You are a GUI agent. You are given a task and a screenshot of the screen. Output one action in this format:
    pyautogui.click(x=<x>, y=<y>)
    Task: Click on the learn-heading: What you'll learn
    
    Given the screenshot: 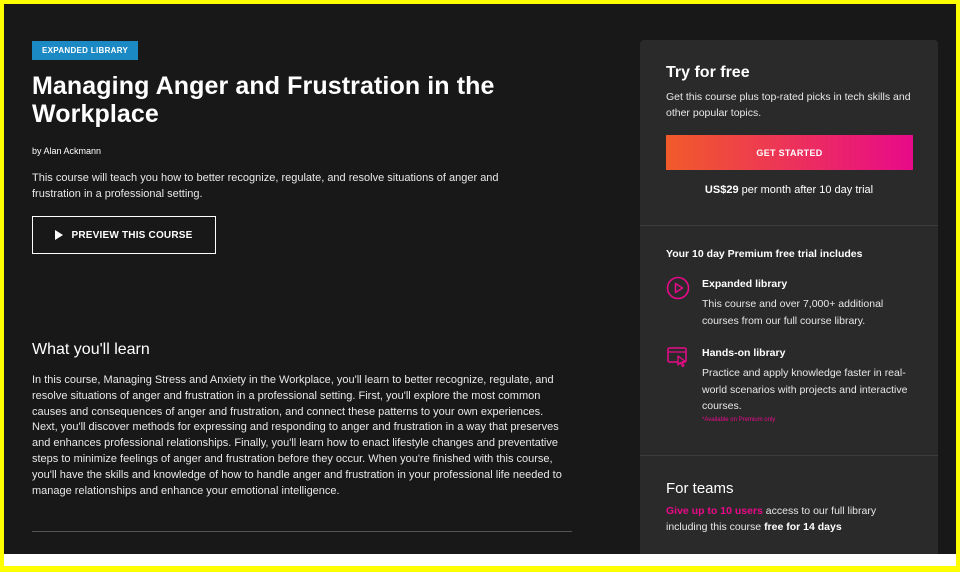 What is the action you would take?
    pyautogui.click(x=91, y=349)
    